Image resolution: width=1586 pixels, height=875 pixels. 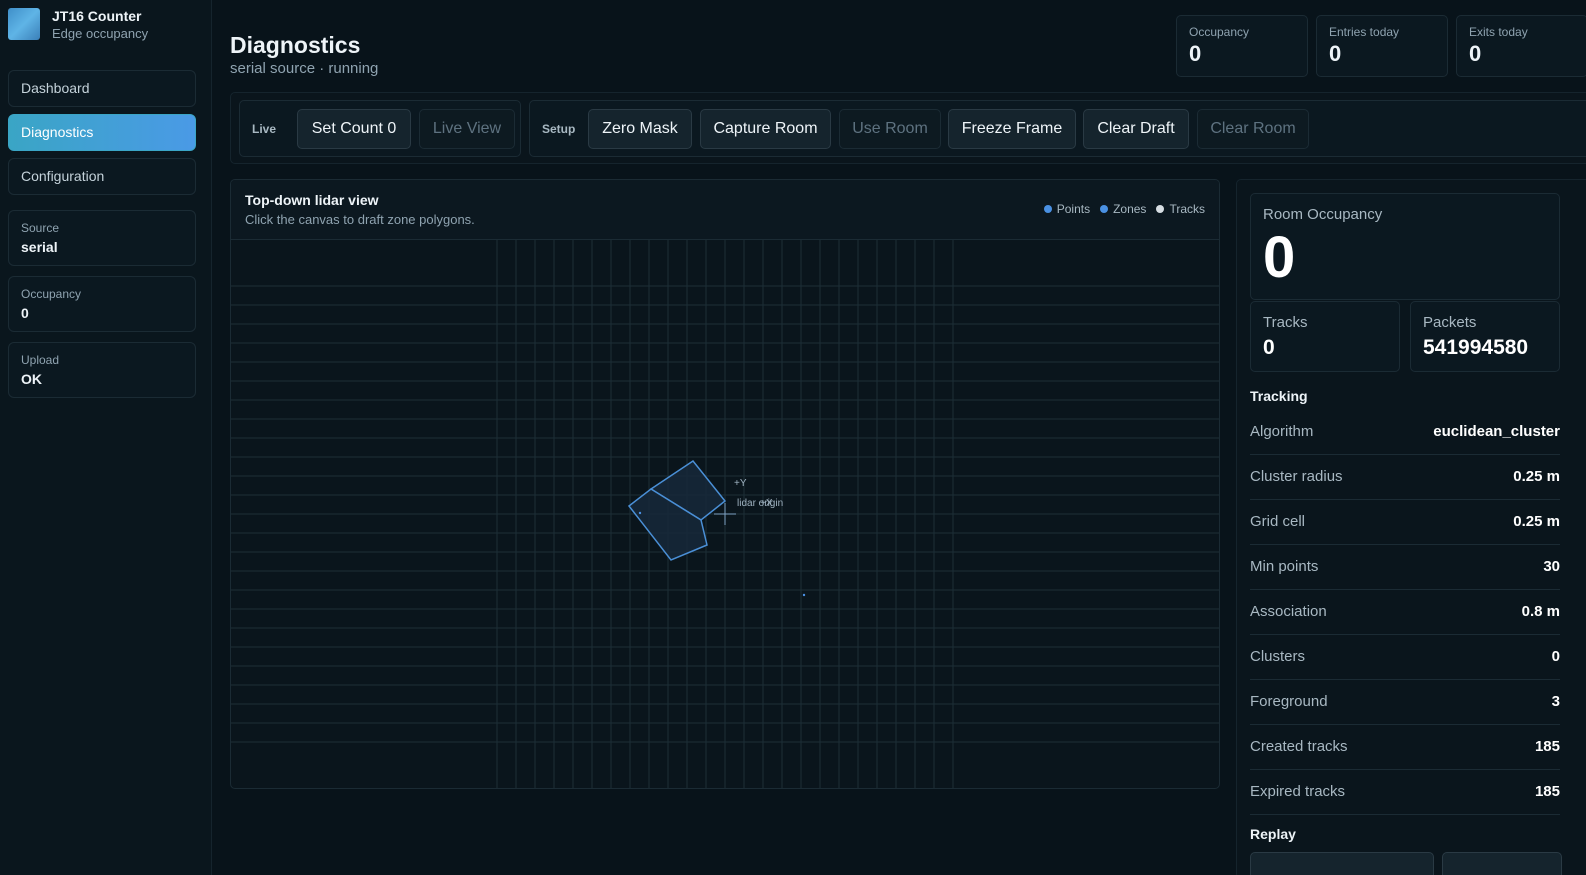 I want to click on tracking-key: Expired tracks, so click(x=1298, y=791).